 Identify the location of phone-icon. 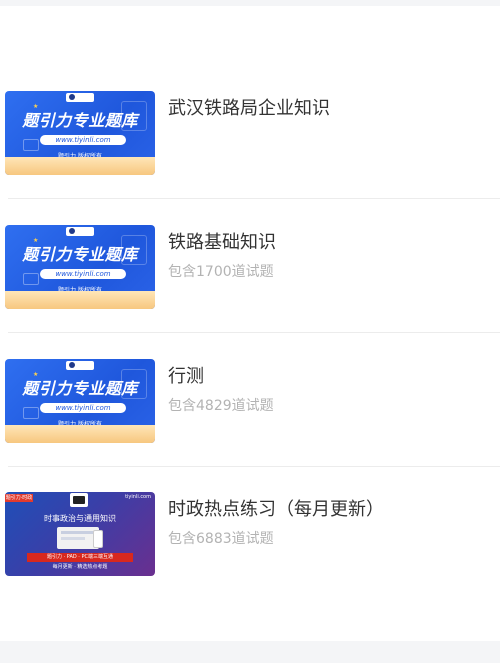
(98, 539).